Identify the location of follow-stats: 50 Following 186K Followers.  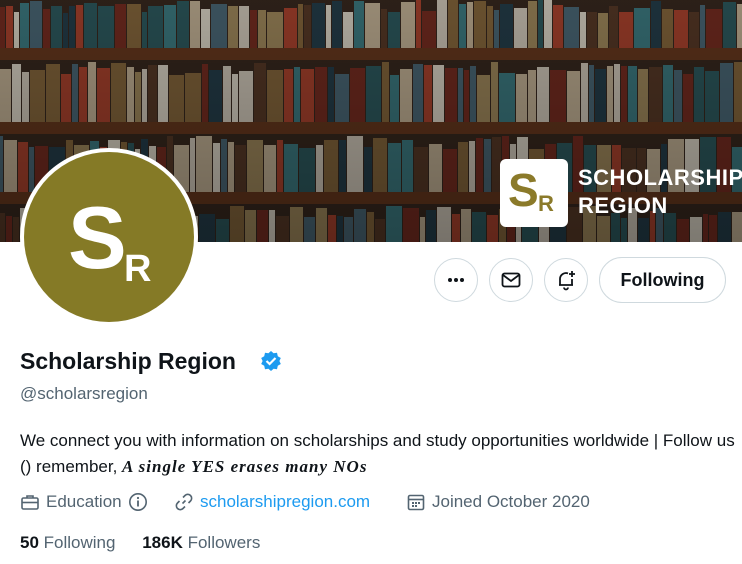
(140, 543).